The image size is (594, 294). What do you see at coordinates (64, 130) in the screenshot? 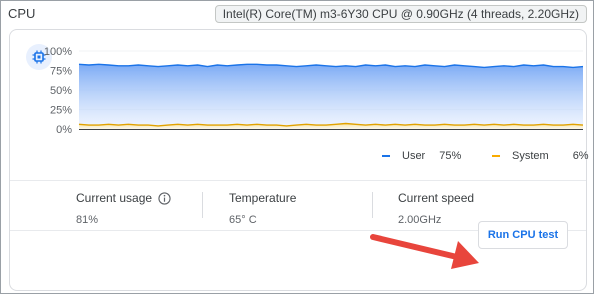
I see `y-tick-label: 0%` at bounding box center [64, 130].